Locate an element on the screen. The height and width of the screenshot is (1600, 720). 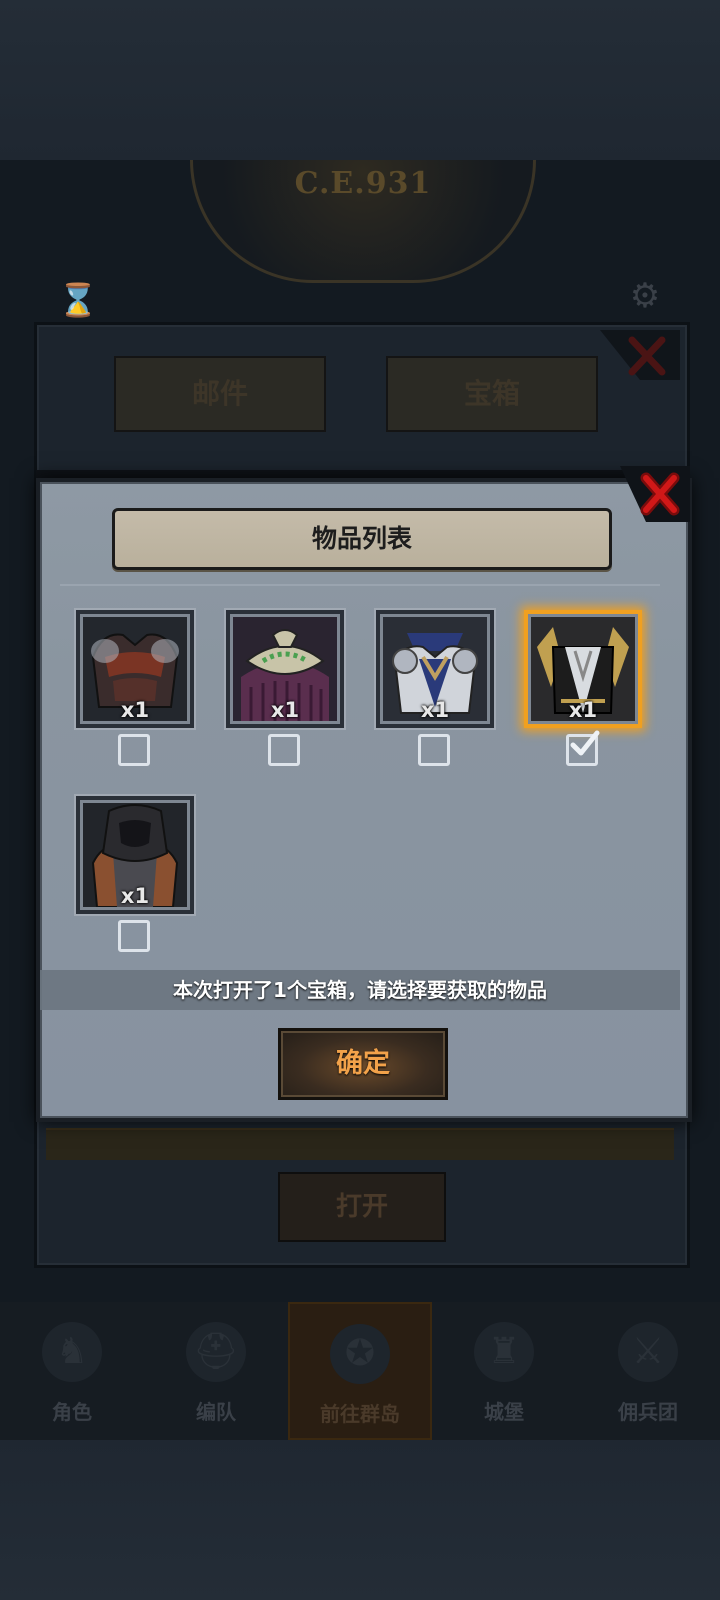
tab-chest: 宝箱 is located at coordinates (492, 394).